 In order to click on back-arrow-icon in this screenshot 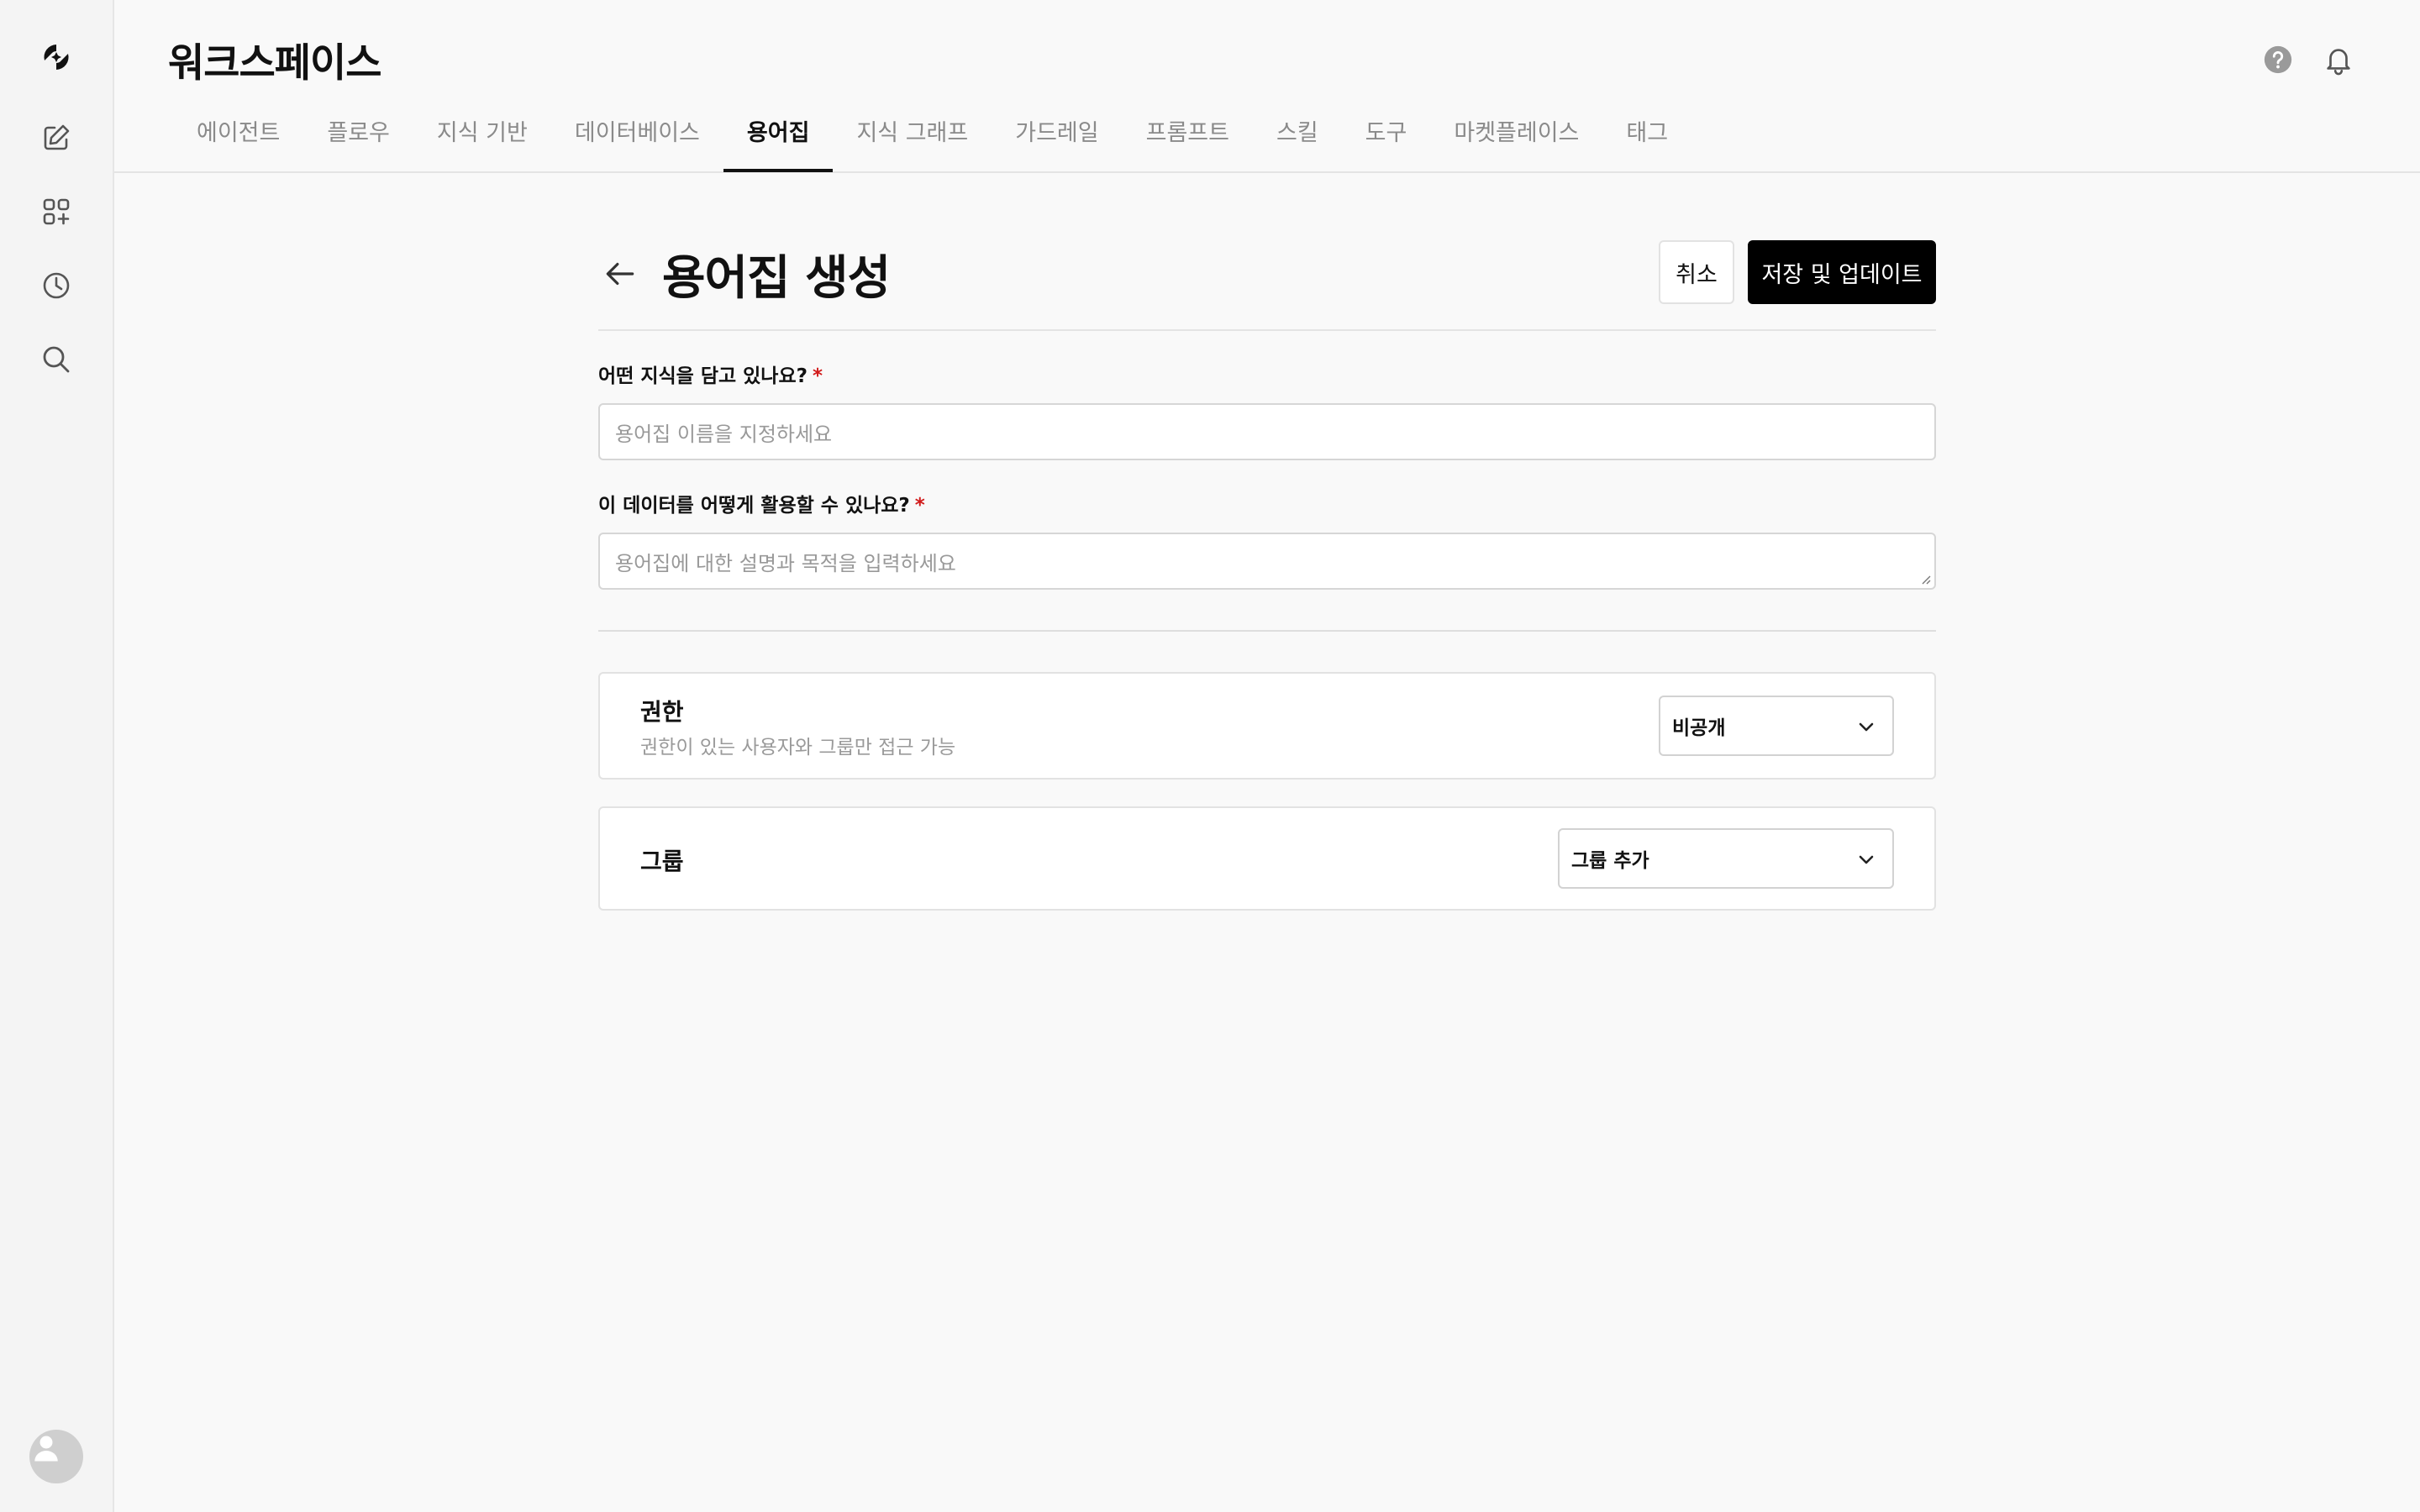, I will do `click(620, 274)`.